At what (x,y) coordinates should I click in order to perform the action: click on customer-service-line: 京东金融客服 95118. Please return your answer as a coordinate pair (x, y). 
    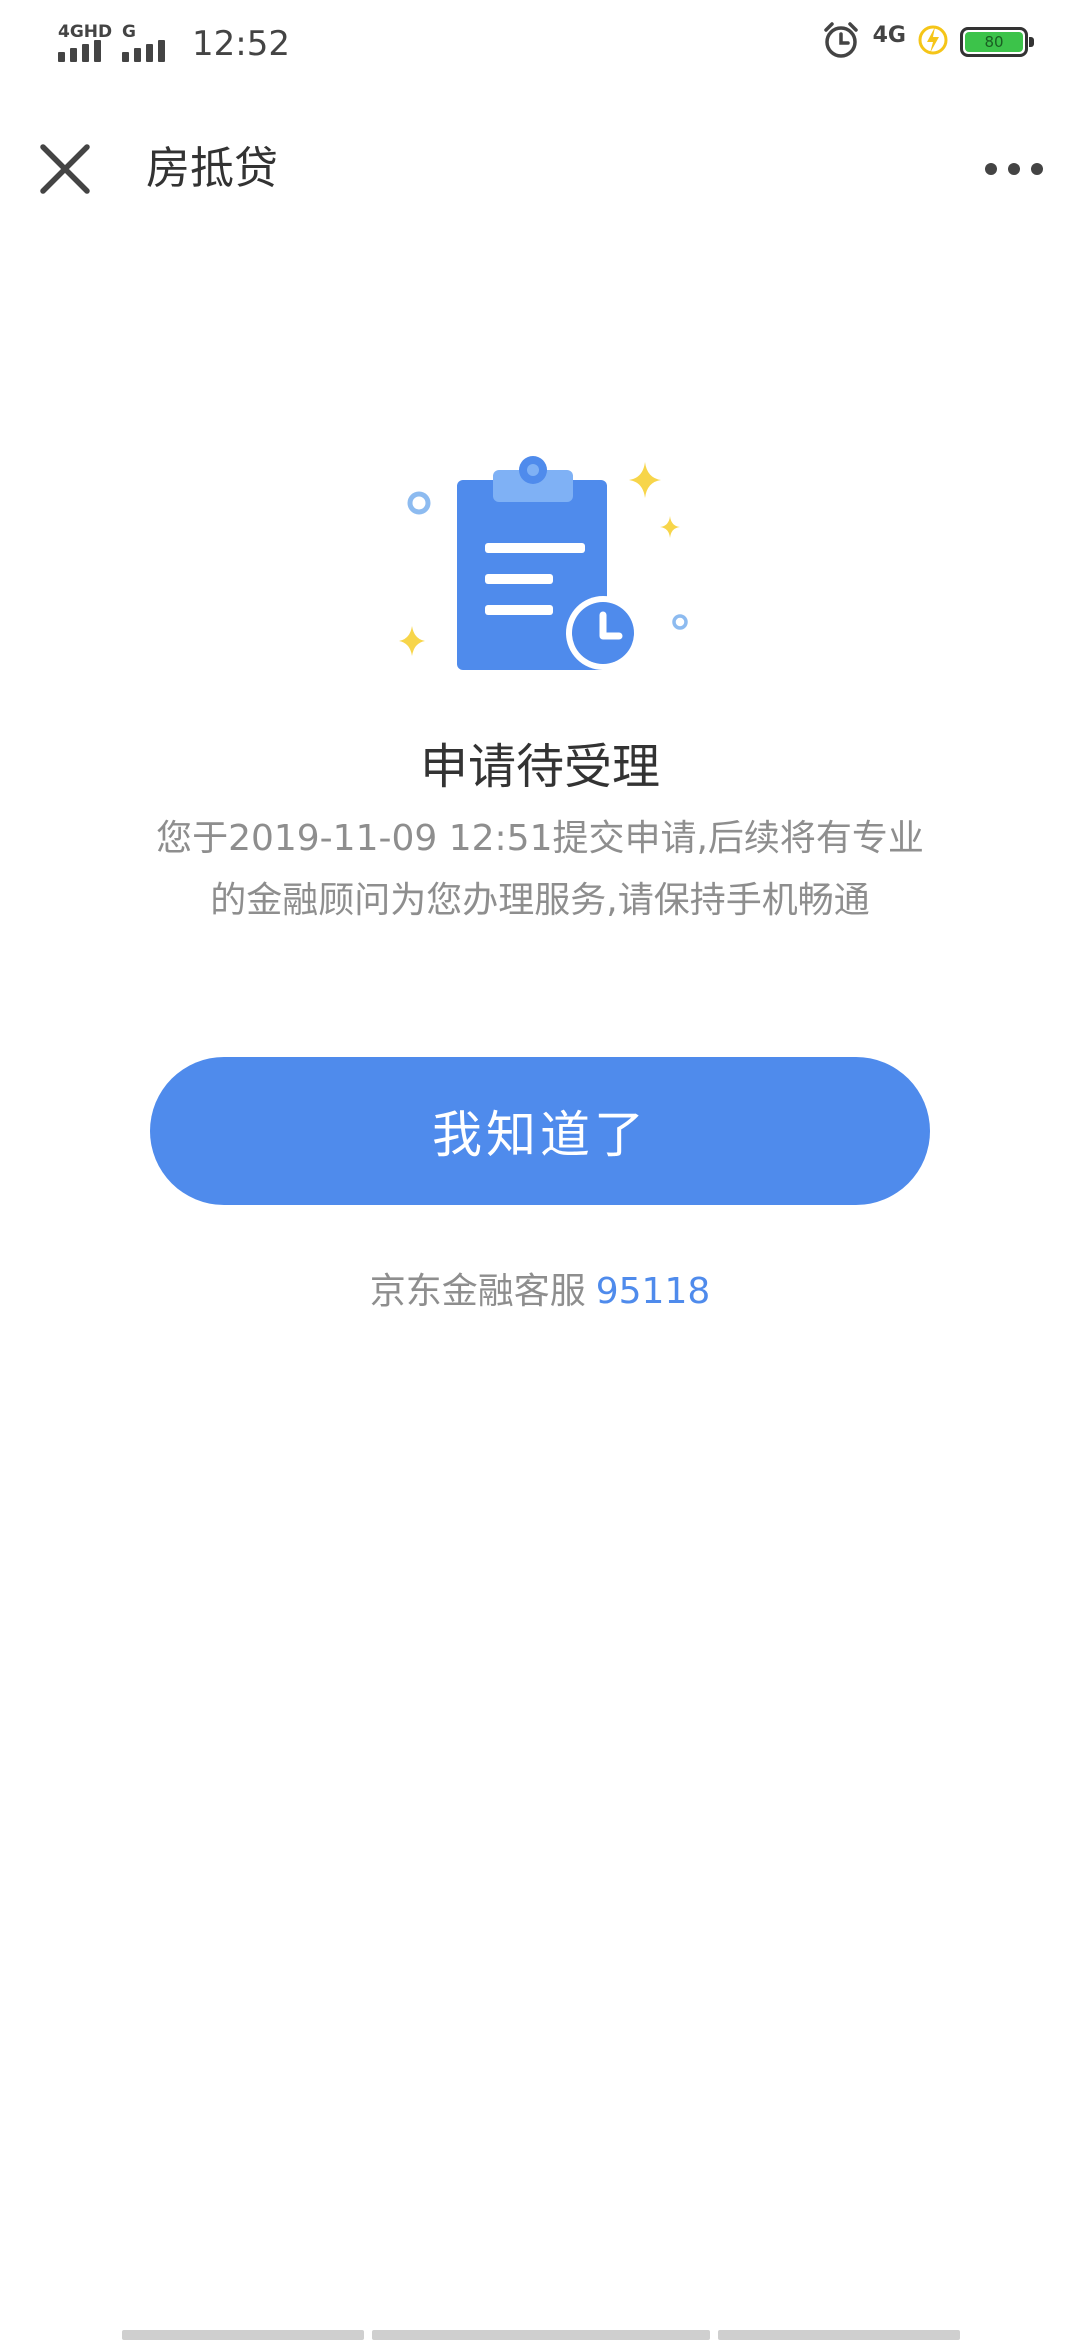
    Looking at the image, I should click on (540, 1292).